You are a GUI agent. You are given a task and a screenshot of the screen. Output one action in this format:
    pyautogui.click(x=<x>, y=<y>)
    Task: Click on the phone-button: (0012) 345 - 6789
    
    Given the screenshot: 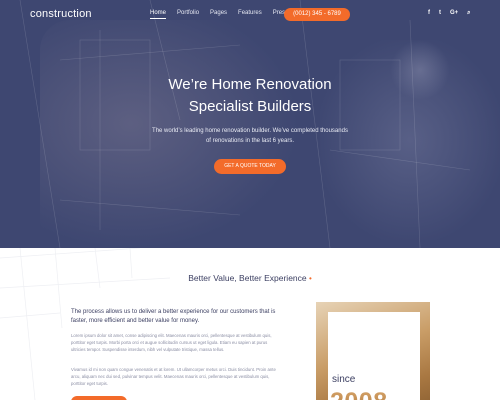 What is the action you would take?
    pyautogui.click(x=317, y=14)
    